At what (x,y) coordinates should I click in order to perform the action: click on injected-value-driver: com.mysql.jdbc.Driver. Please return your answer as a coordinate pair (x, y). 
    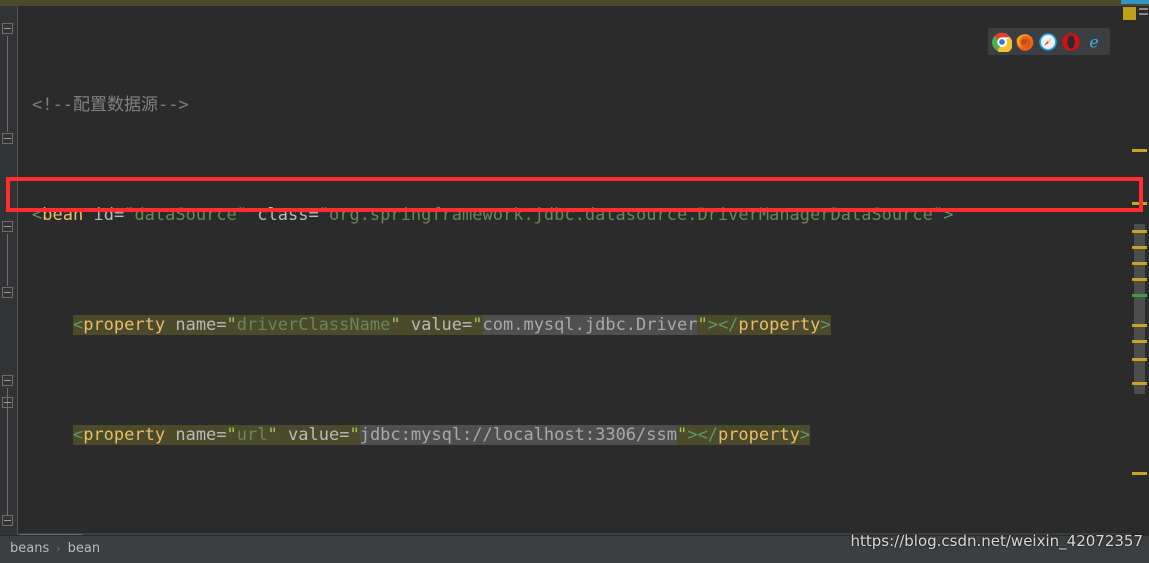
    Looking at the image, I should click on (590, 325).